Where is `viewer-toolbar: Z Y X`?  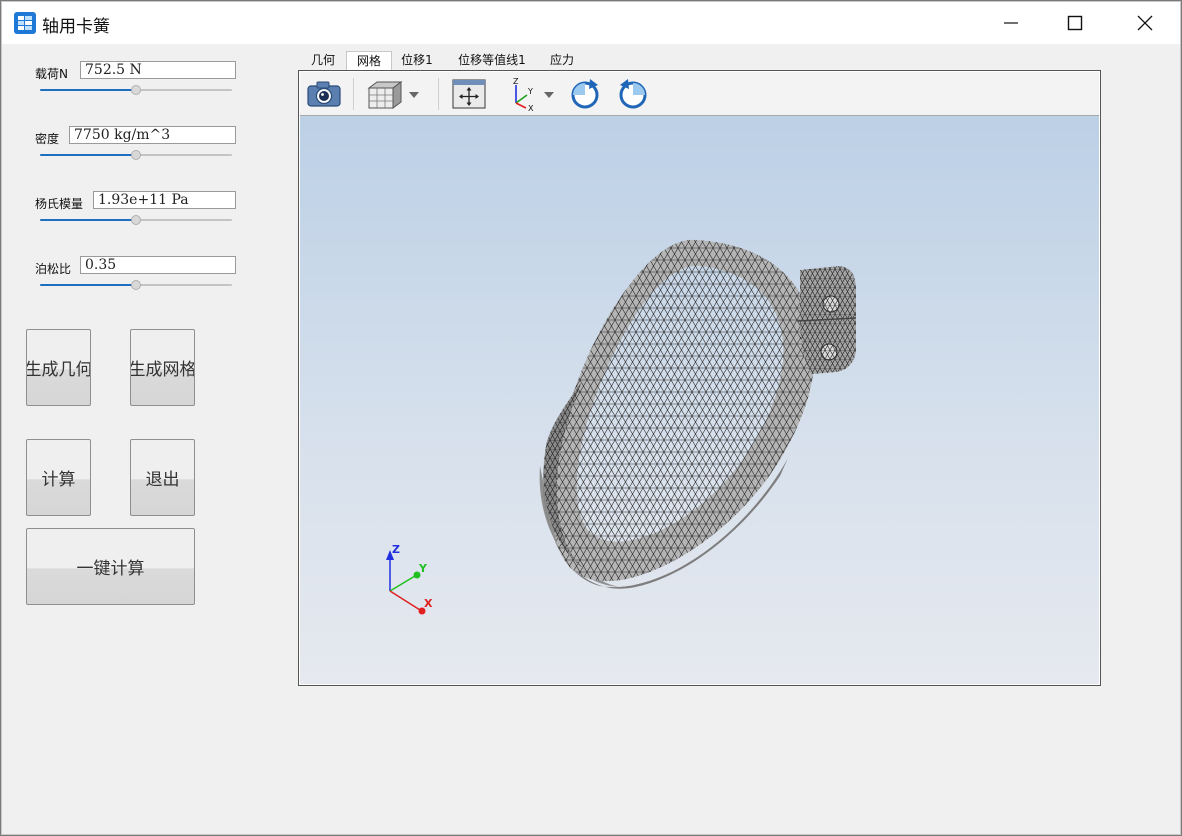 viewer-toolbar: Z Y X is located at coordinates (699, 94).